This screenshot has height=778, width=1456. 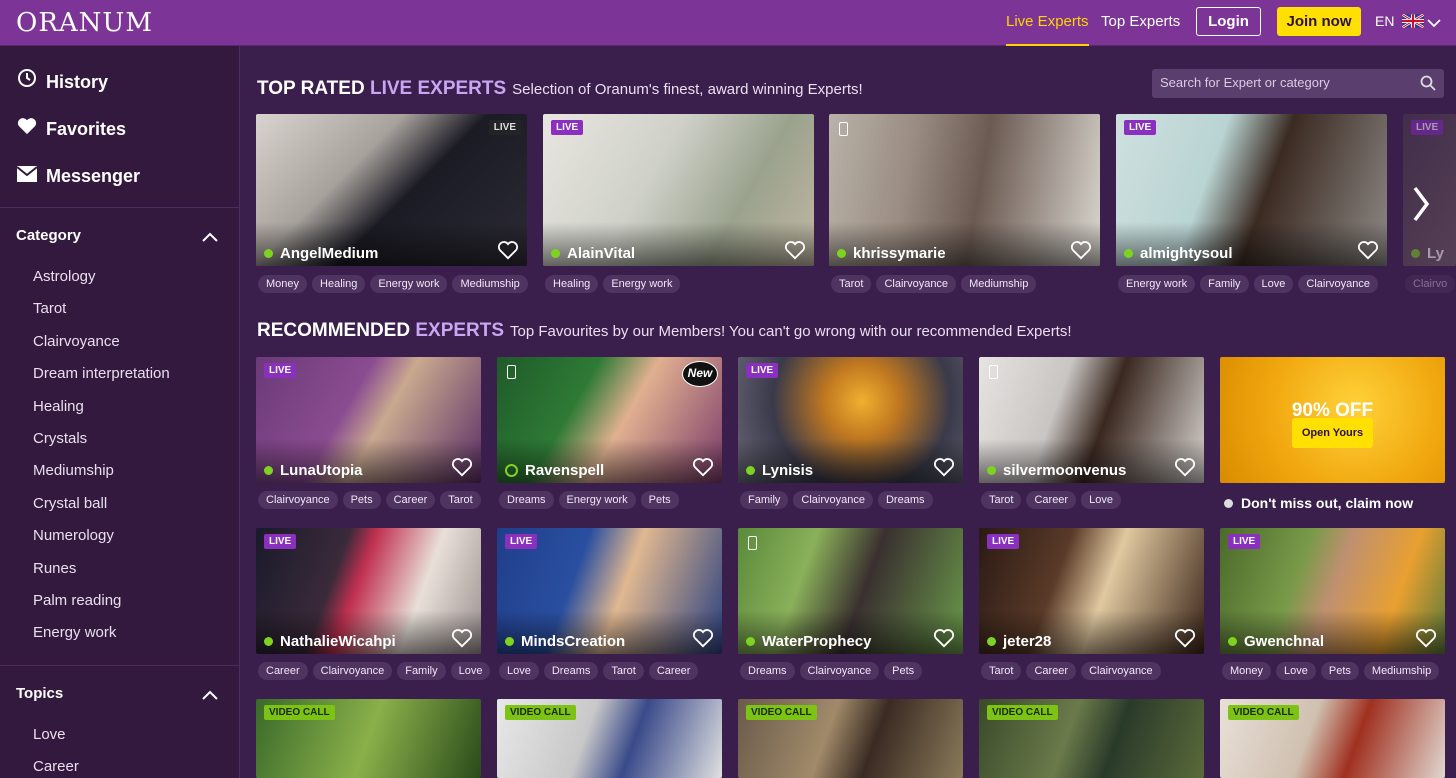 What do you see at coordinates (1285, 82) in the screenshot?
I see `search-input` at bounding box center [1285, 82].